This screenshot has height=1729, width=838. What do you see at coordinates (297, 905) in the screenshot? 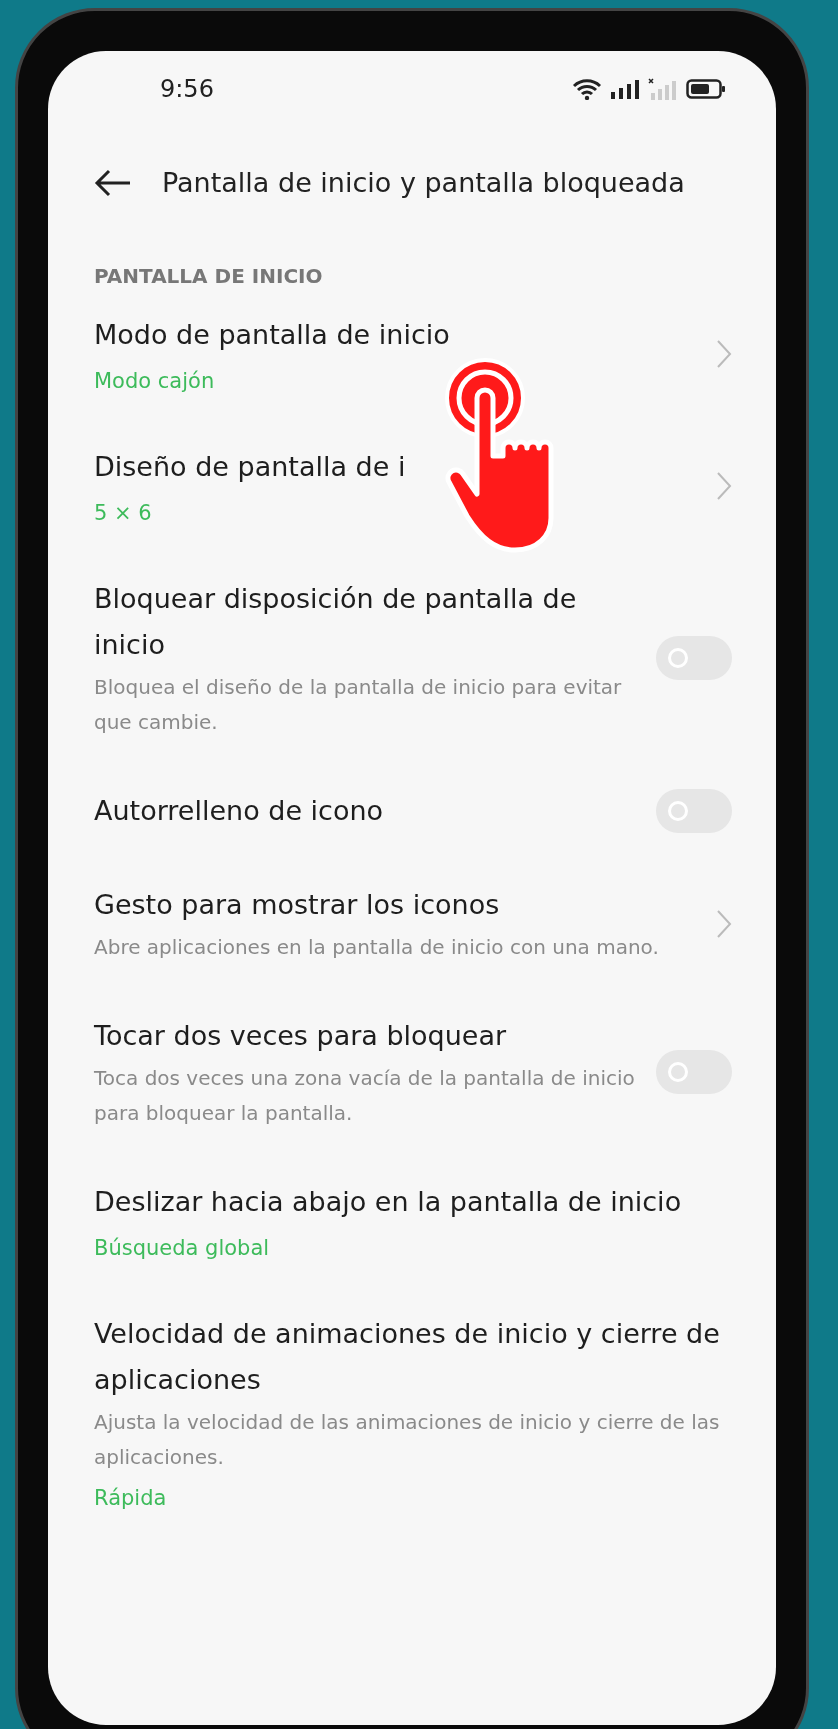
I see `item-title: Gesto para mostrar los iconos` at bounding box center [297, 905].